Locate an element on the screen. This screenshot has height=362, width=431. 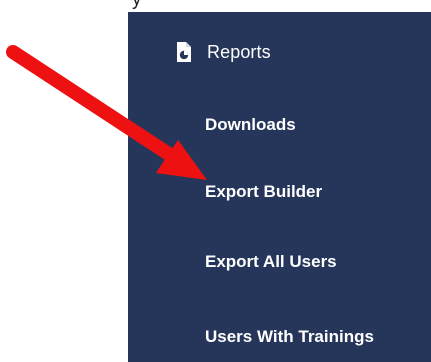
sidebar-item-downloads: Downloads is located at coordinates (250, 125).